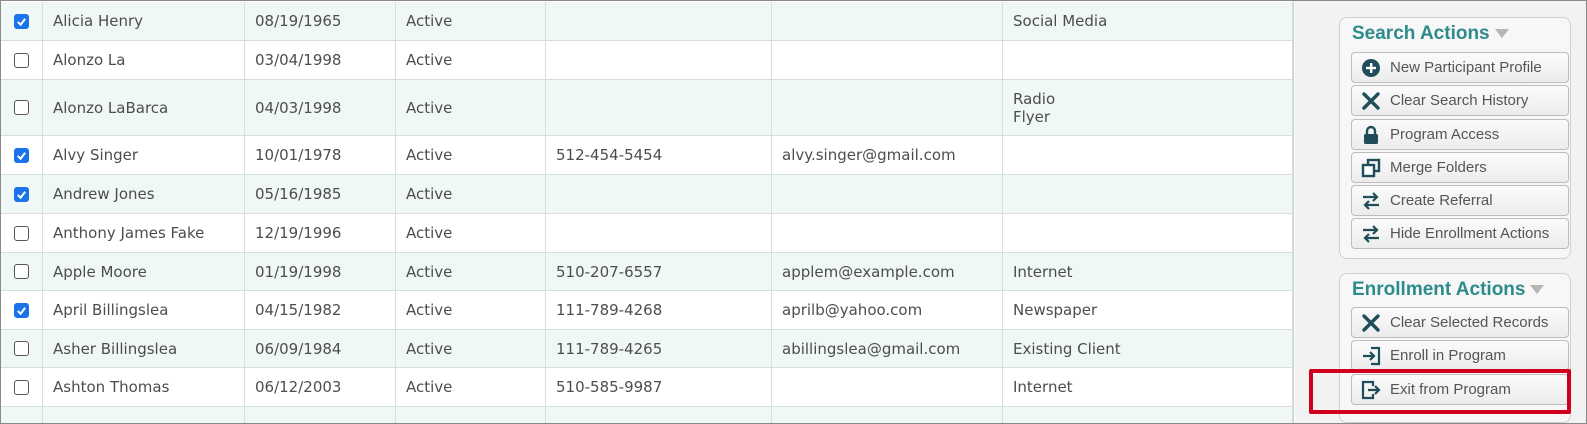 The width and height of the screenshot is (1587, 424). I want to click on participant-name: Asher Billingslea, so click(144, 348).